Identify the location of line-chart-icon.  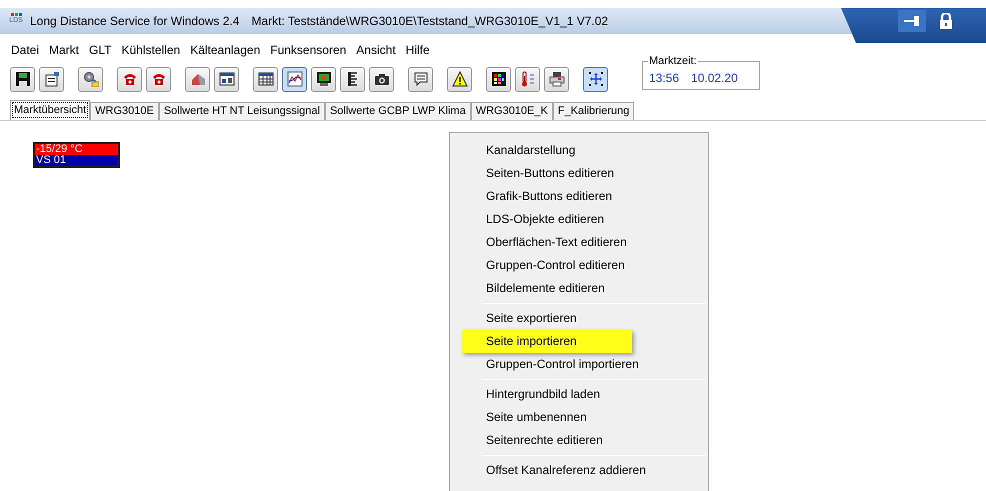
(294, 79).